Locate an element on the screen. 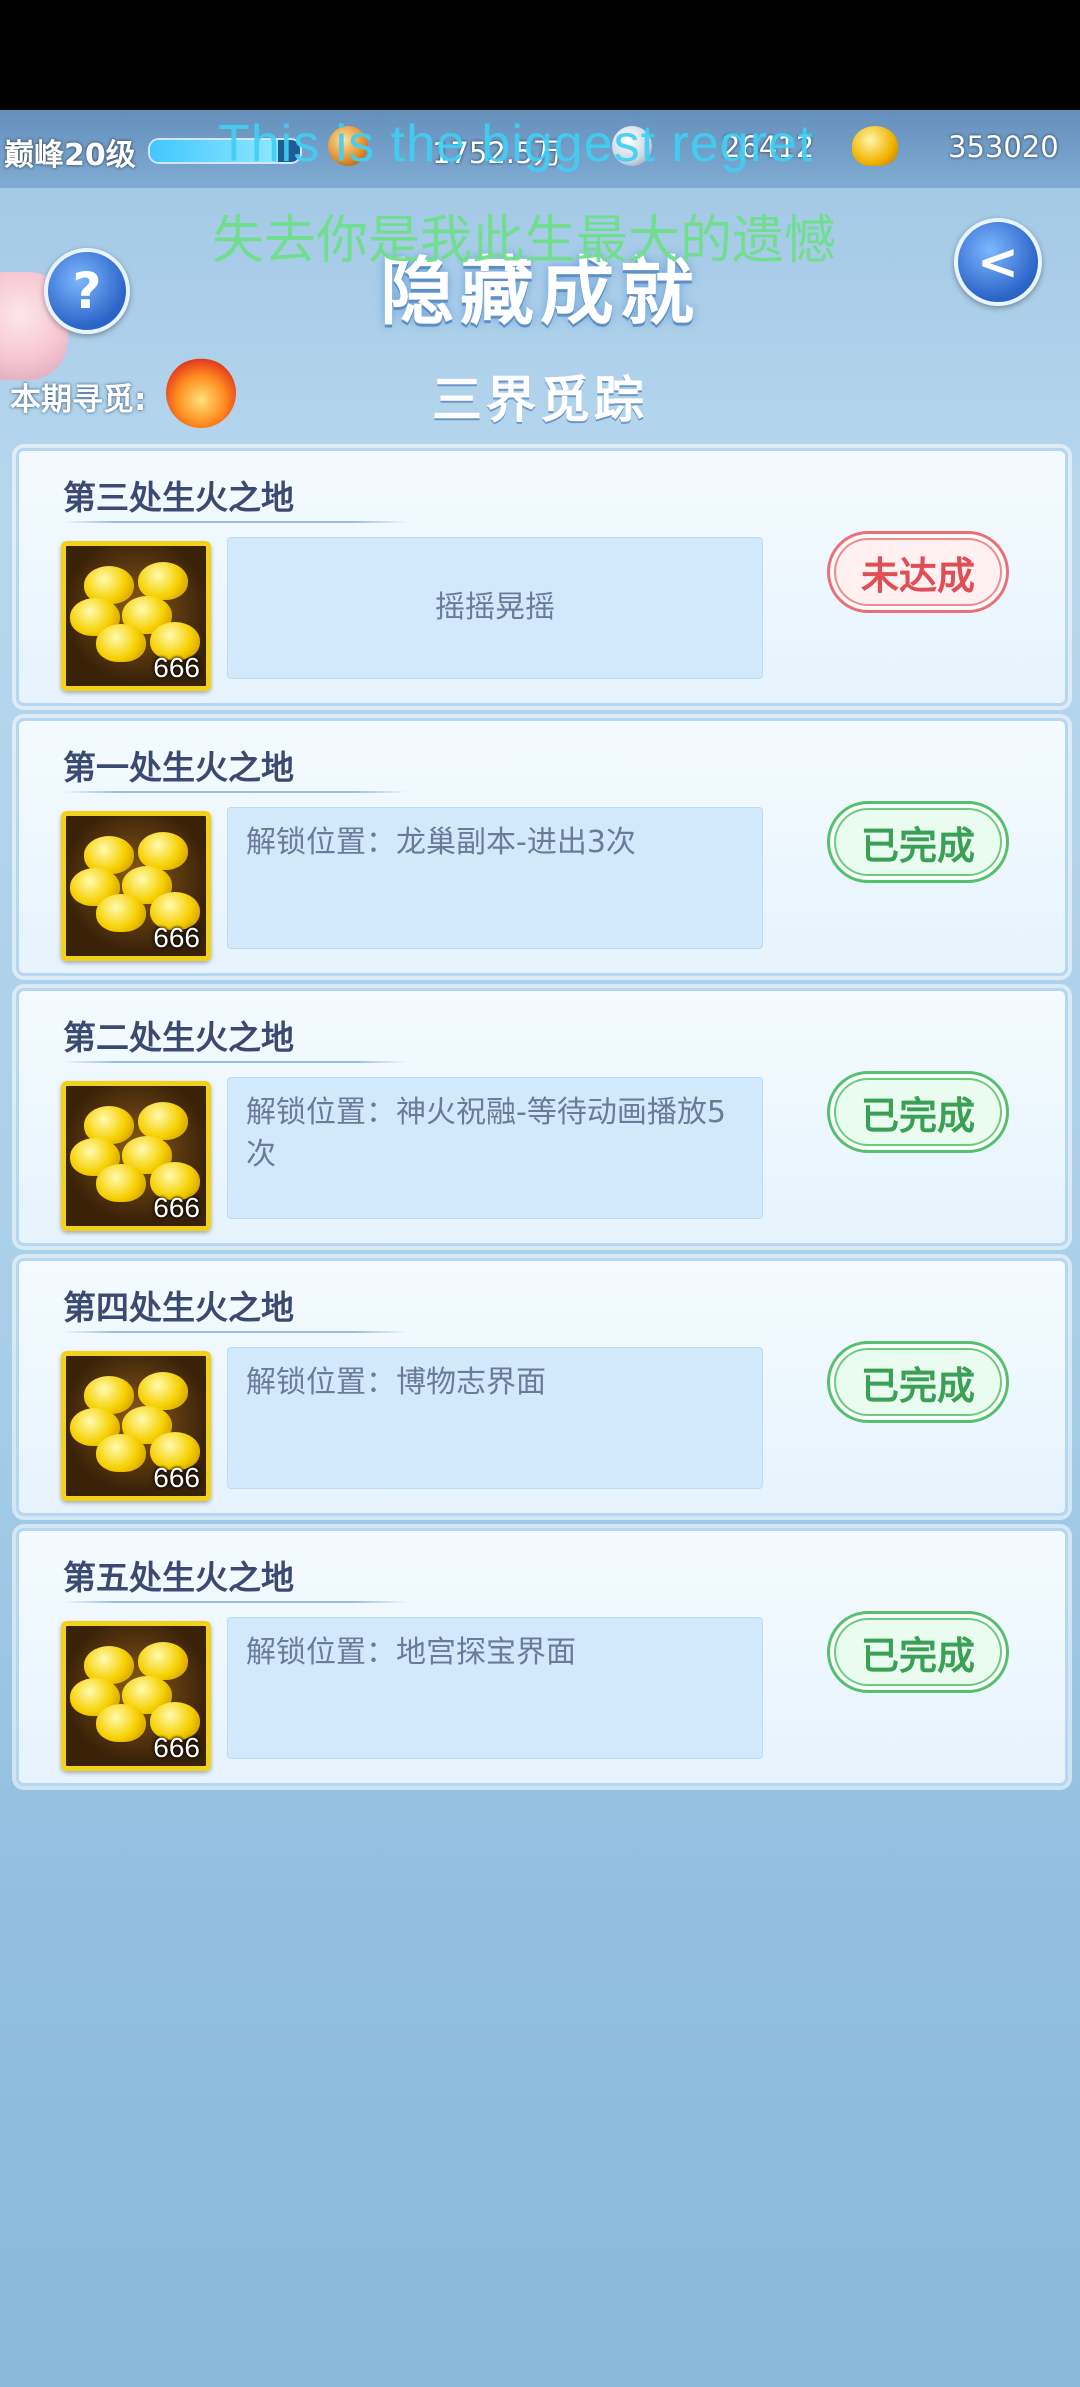 This screenshot has height=2387, width=1080. achievement-card: 第三处生火之地 666 摇摇晃摇 未达成 is located at coordinates (542, 577).